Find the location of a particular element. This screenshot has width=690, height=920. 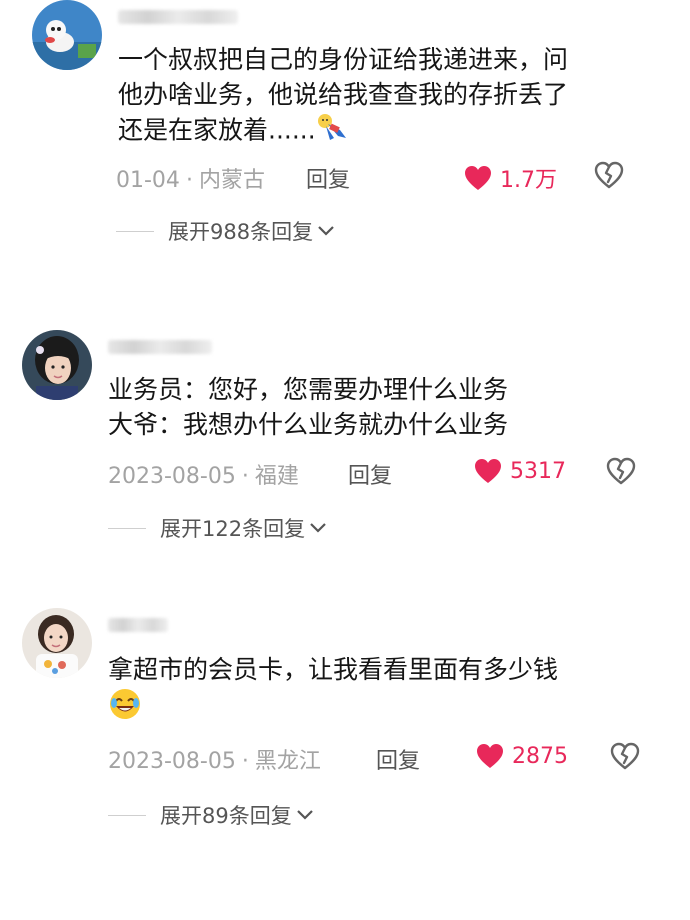

comment-line: 业务员：您好，您需要办理什么业务 is located at coordinates (308, 389).